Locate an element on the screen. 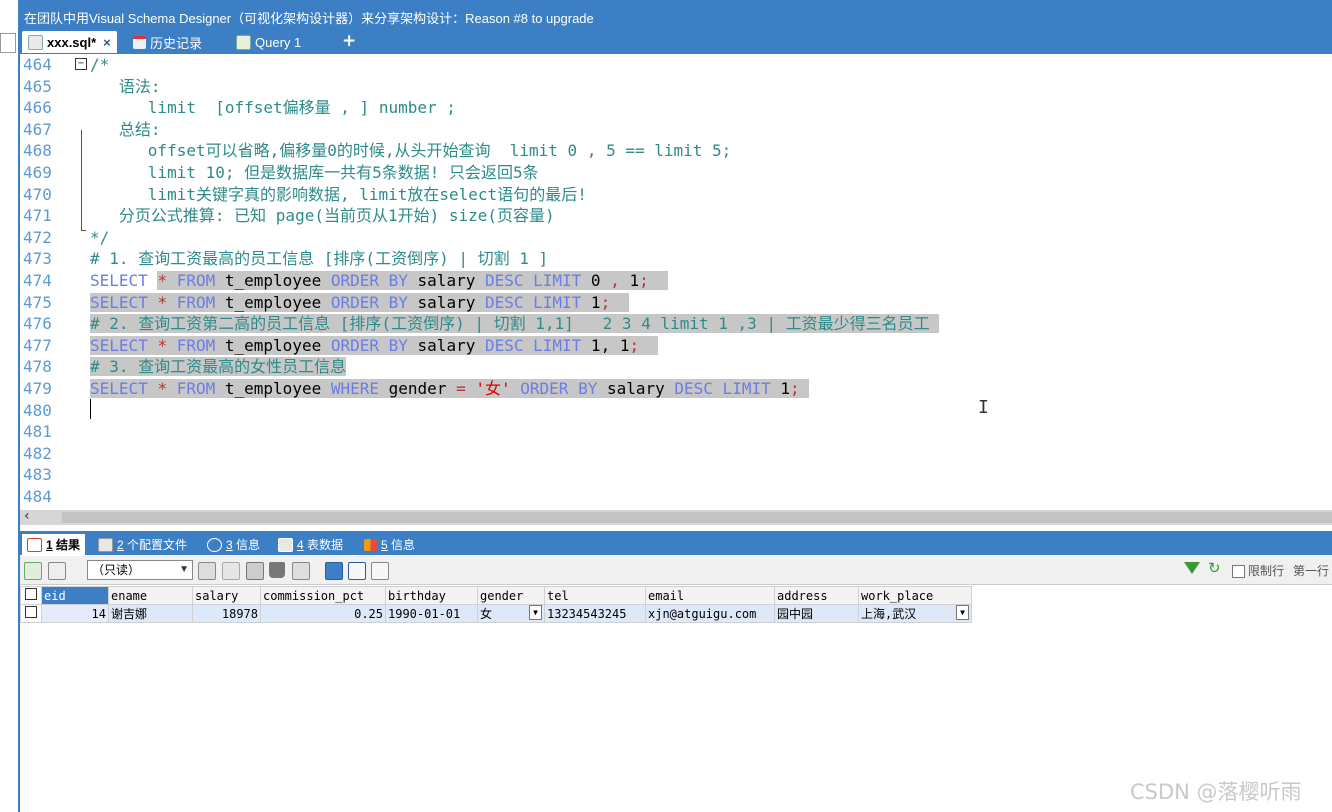 The image size is (1332, 812). result-toolbar: （只读） ▼ ↻ 限制行 第一行 is located at coordinates (676, 570).